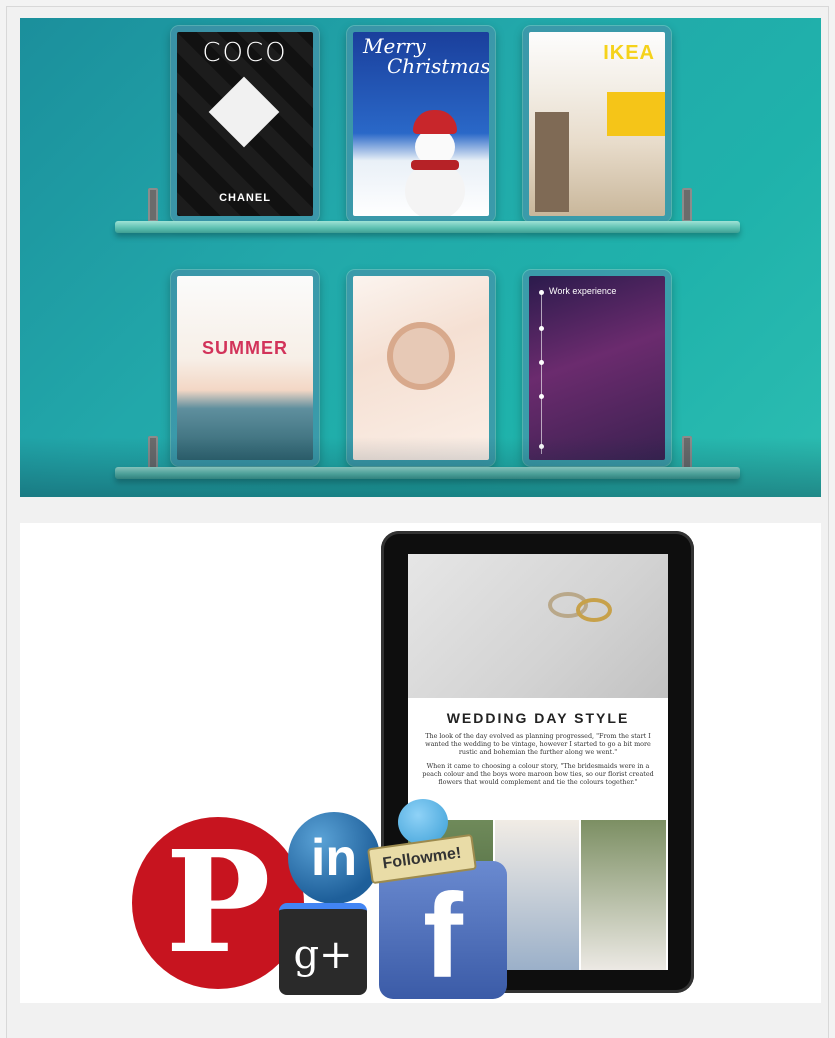 This screenshot has width=835, height=1038. What do you see at coordinates (421, 356) in the screenshot?
I see `watch-illustration` at bounding box center [421, 356].